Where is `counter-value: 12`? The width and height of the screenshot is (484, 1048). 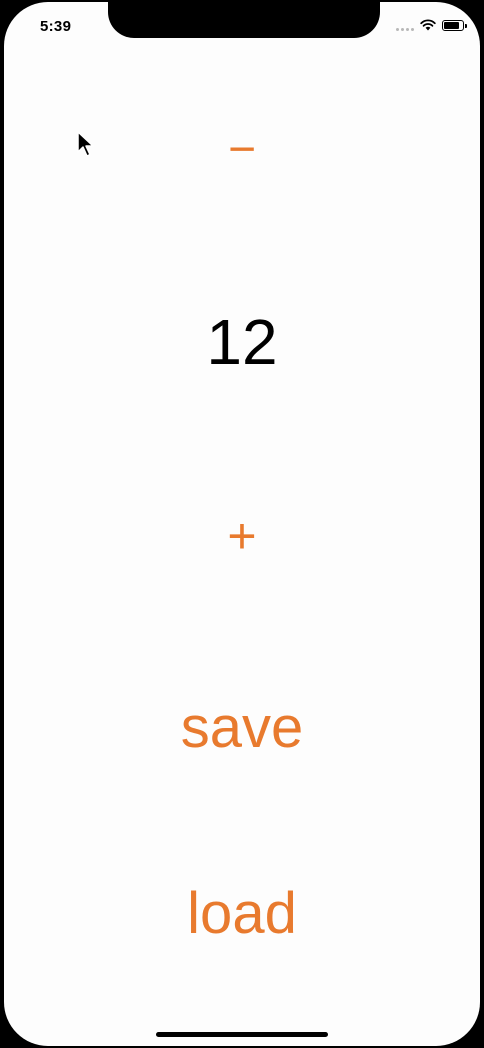
counter-value: 12 is located at coordinates (242, 342).